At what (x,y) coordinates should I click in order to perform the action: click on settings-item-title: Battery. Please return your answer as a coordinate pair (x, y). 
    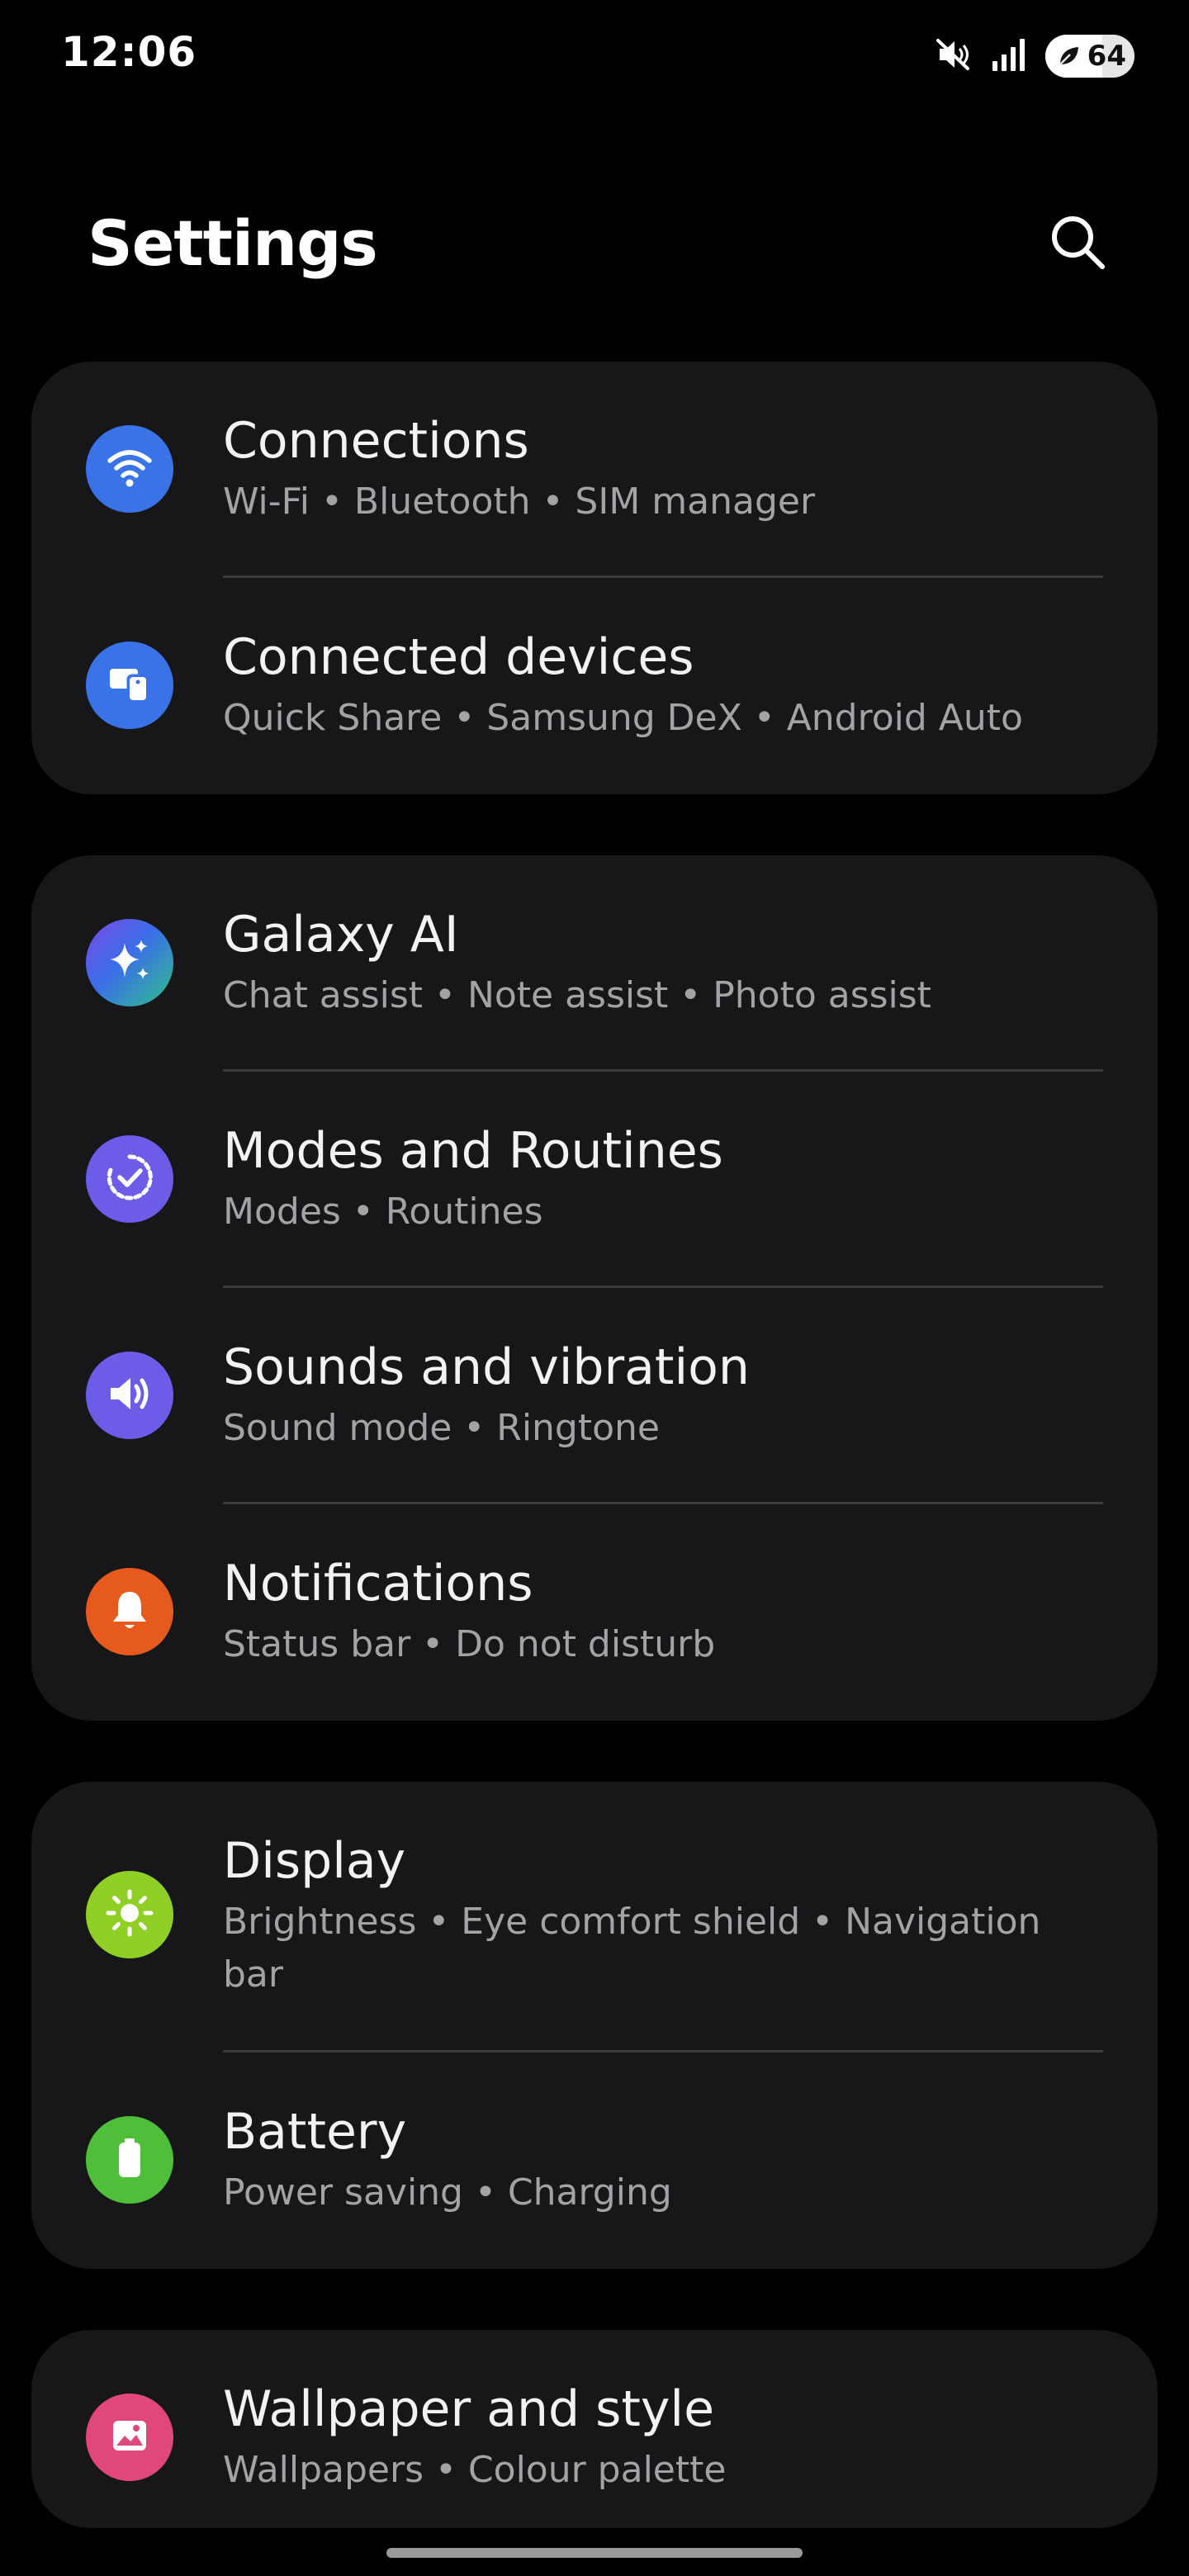
    Looking at the image, I should click on (315, 2132).